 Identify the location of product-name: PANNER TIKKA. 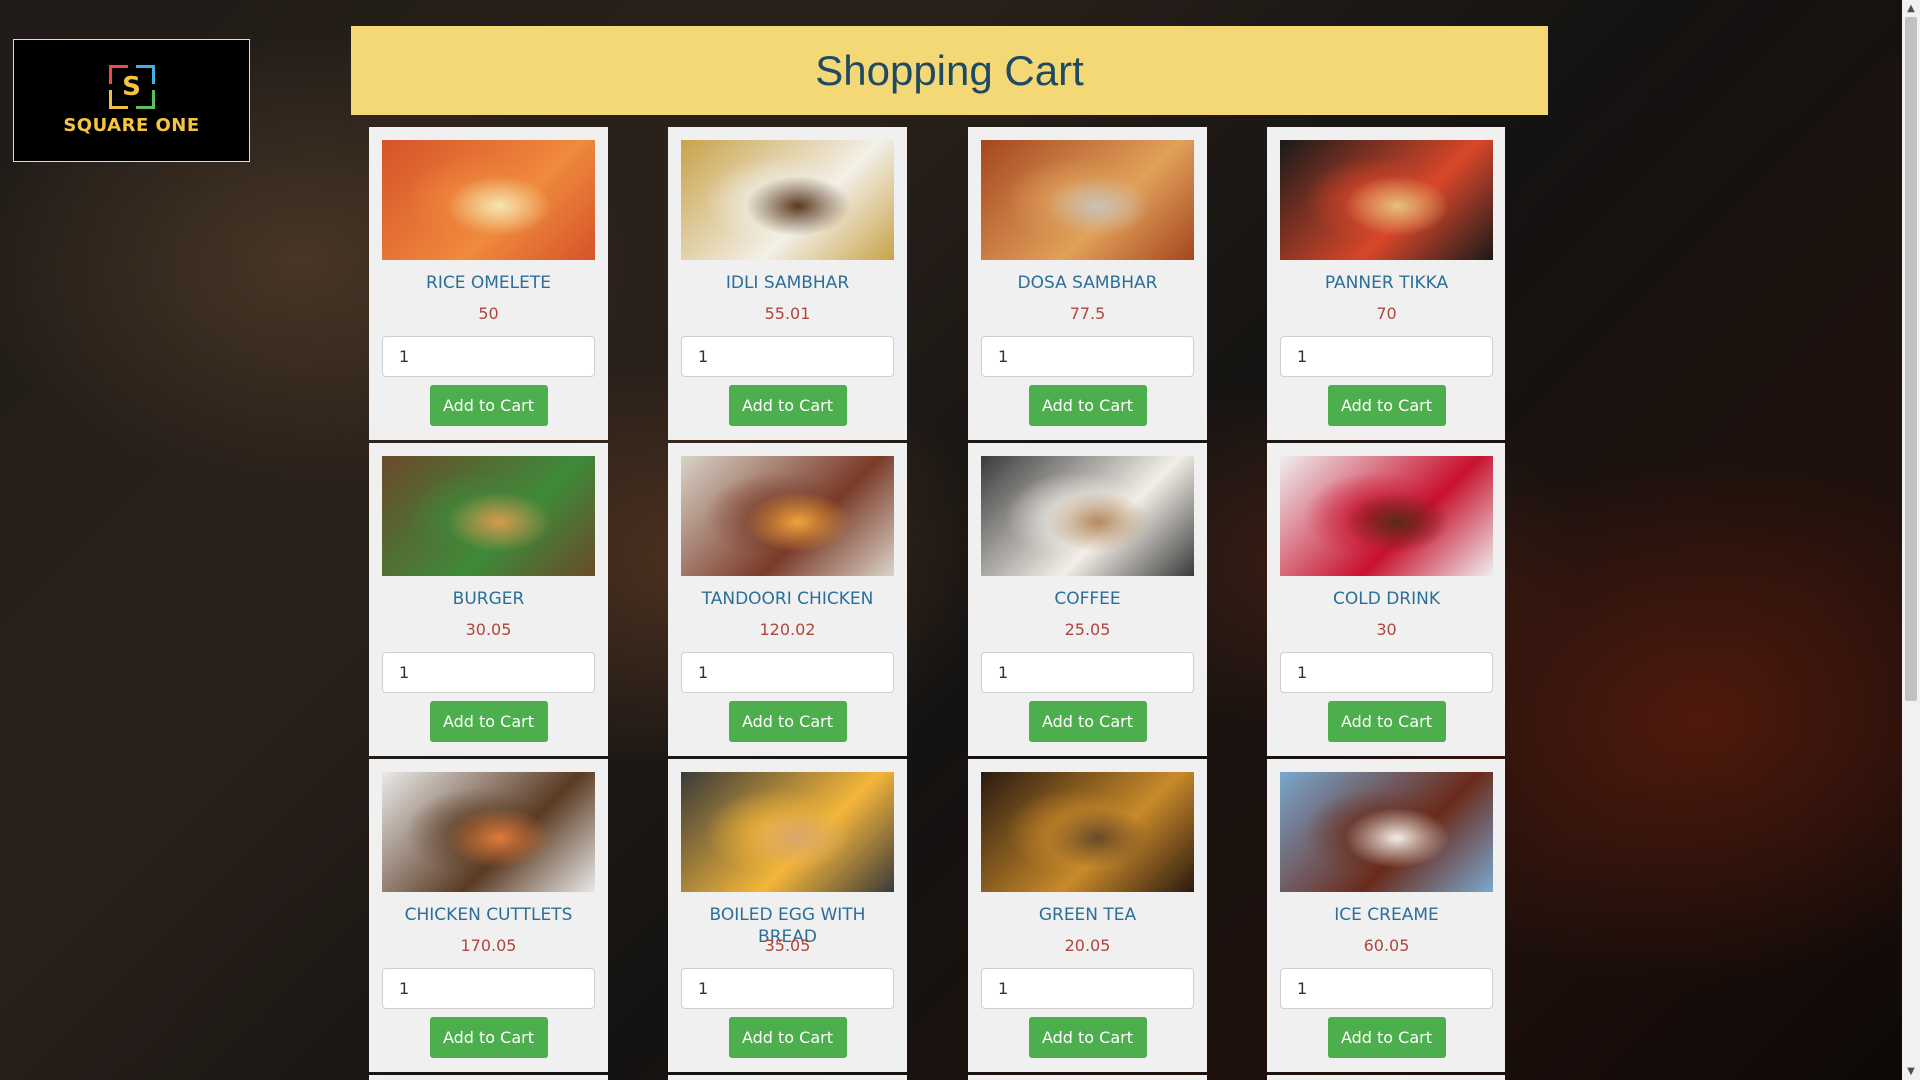
(1386, 283).